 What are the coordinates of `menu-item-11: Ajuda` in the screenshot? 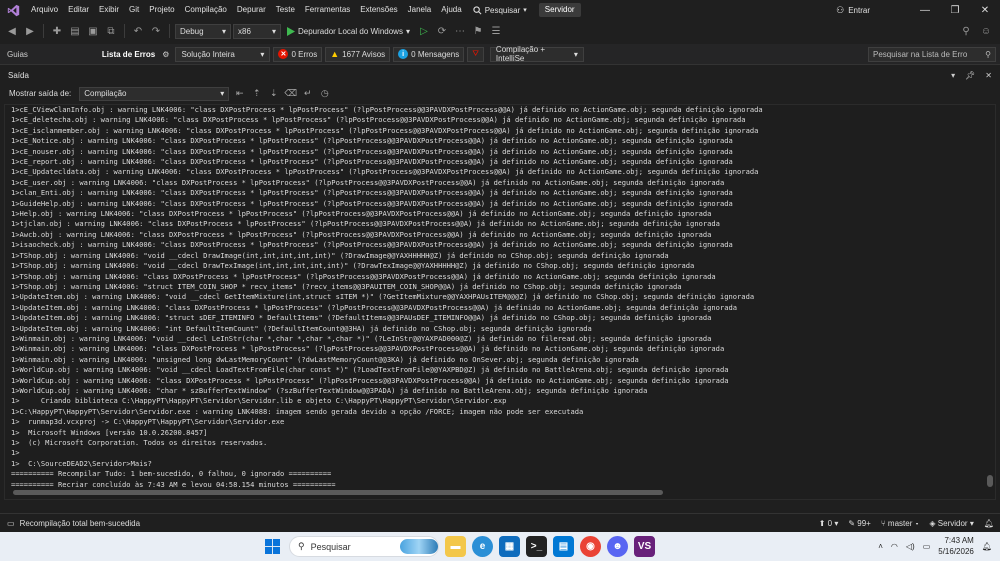 It's located at (451, 10).